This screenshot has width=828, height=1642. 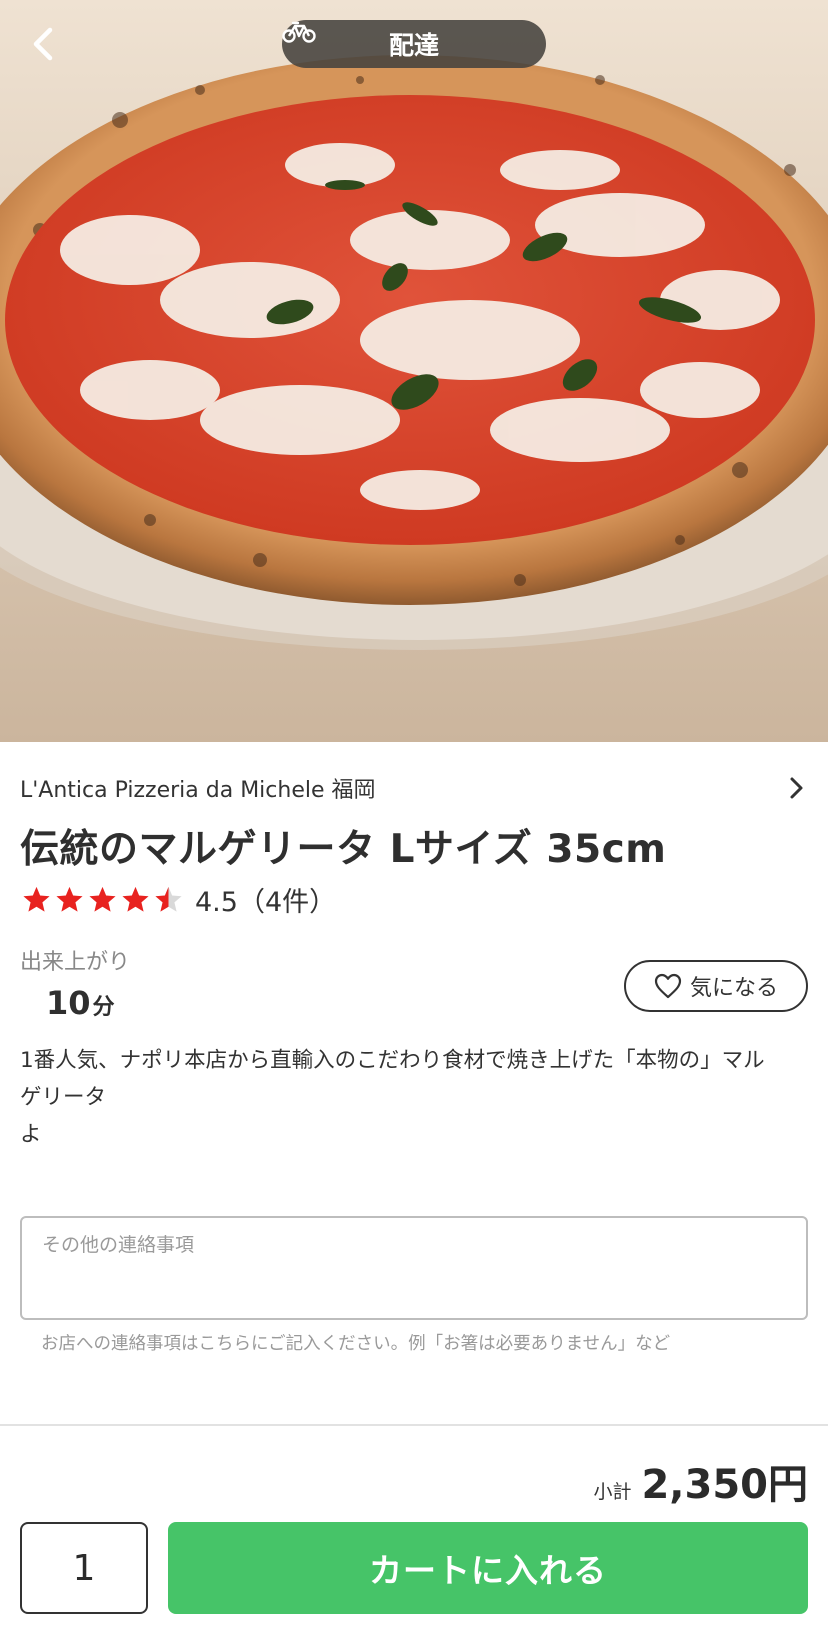 I want to click on chevron-left-icon, so click(x=43, y=44).